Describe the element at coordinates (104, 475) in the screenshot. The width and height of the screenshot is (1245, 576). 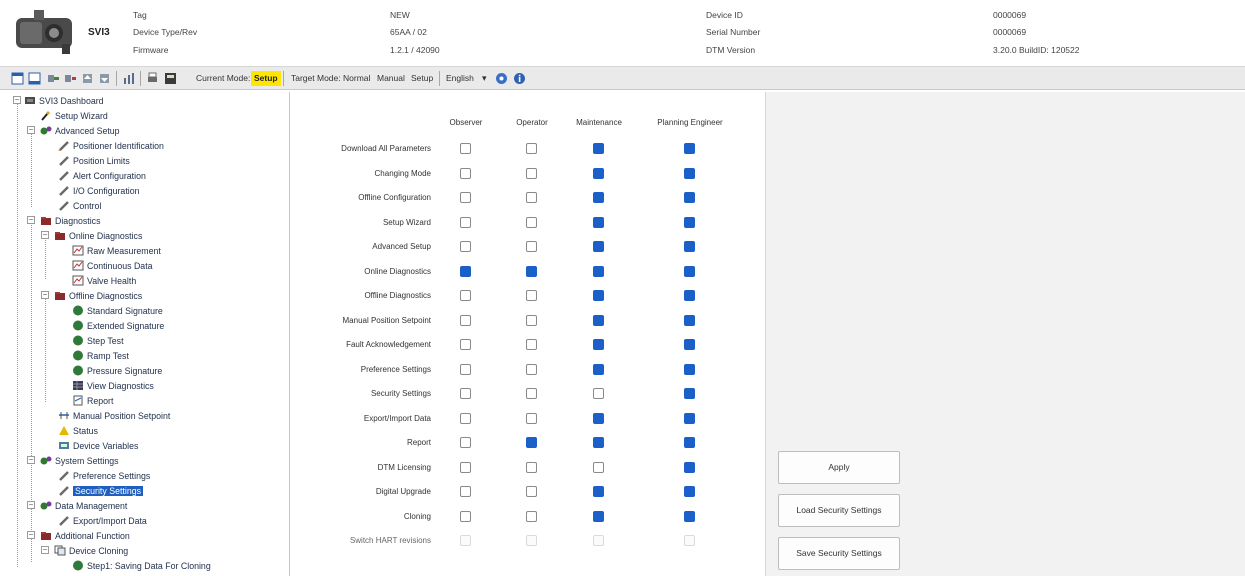
I see `tree-item-preference-settings: Preference Settings` at that location.